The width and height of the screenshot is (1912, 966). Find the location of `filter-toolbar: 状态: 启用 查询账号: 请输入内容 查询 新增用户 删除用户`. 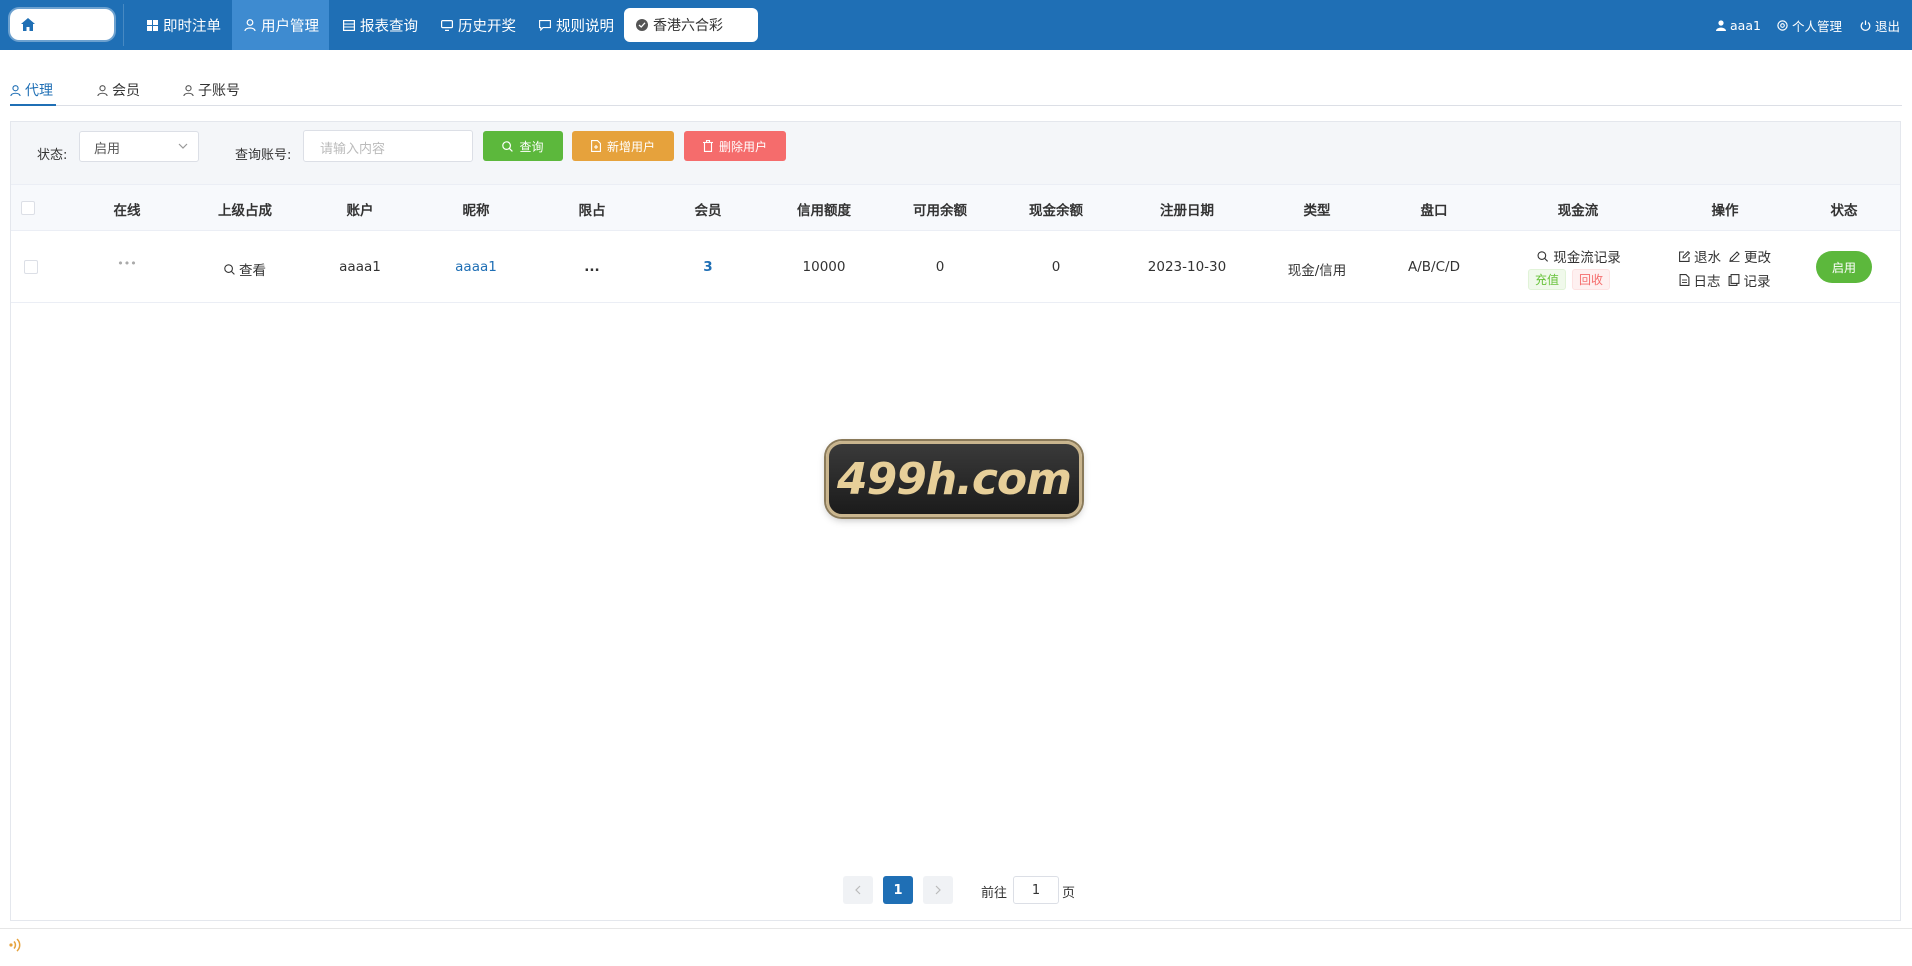

filter-toolbar: 状态: 启用 查询账号: 请输入内容 查询 新增用户 删除用户 is located at coordinates (955, 153).